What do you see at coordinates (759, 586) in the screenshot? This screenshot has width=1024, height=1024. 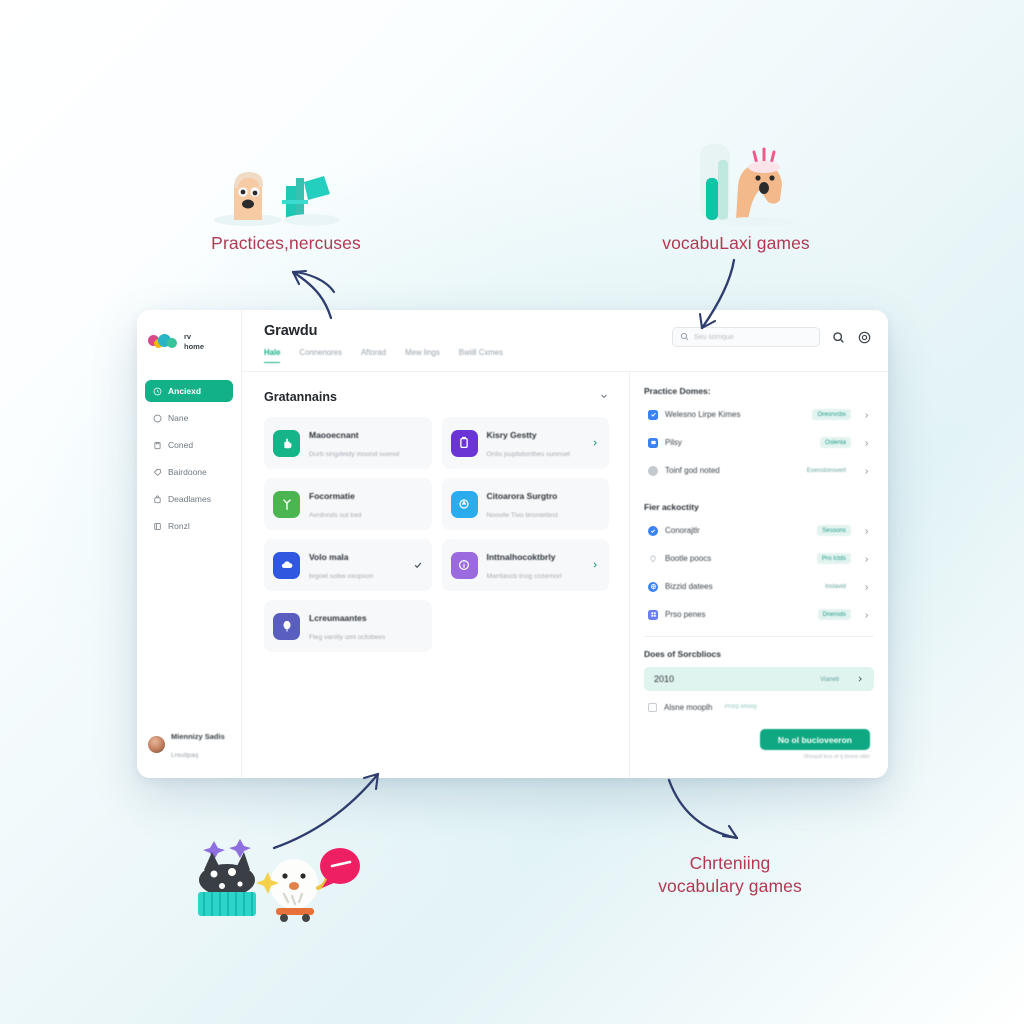 I see `rail-row-bizzid-datees: Bizzid datees Inslavid` at bounding box center [759, 586].